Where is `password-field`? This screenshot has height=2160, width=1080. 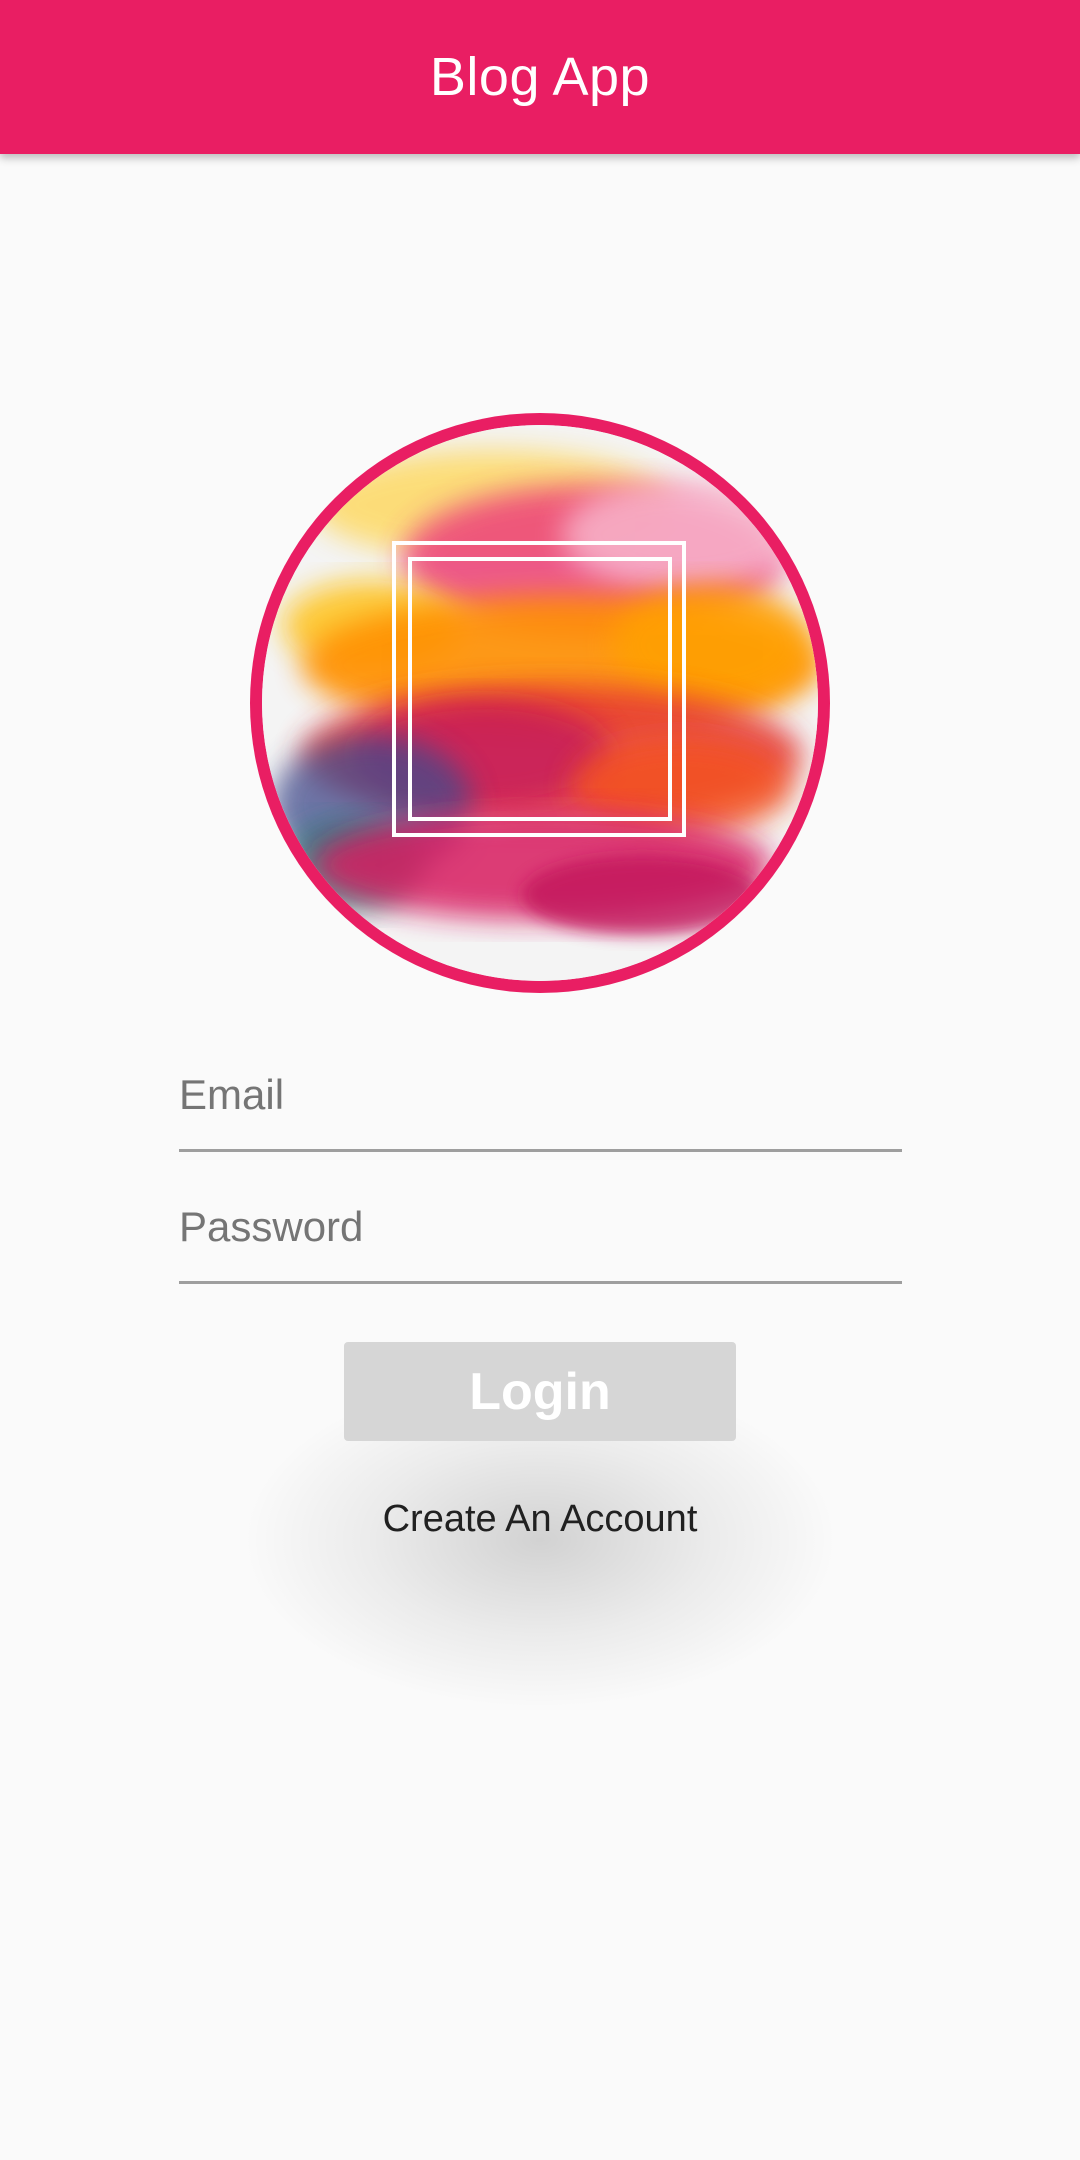 password-field is located at coordinates (540, 1234).